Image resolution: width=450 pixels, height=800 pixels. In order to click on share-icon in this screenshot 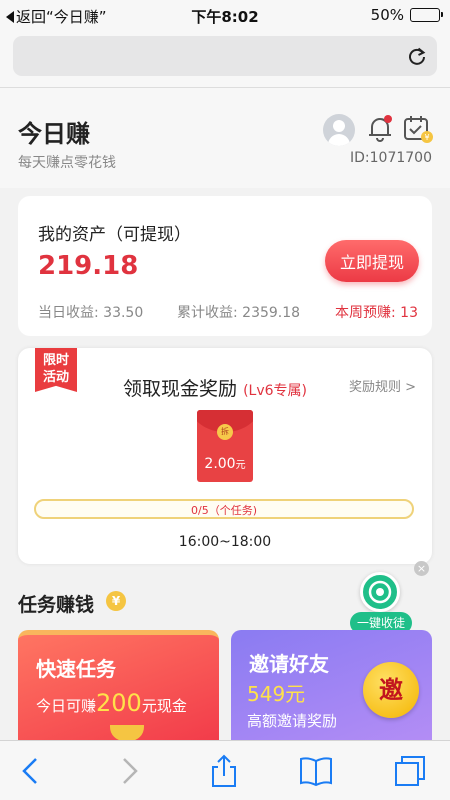, I will do `click(224, 771)`.